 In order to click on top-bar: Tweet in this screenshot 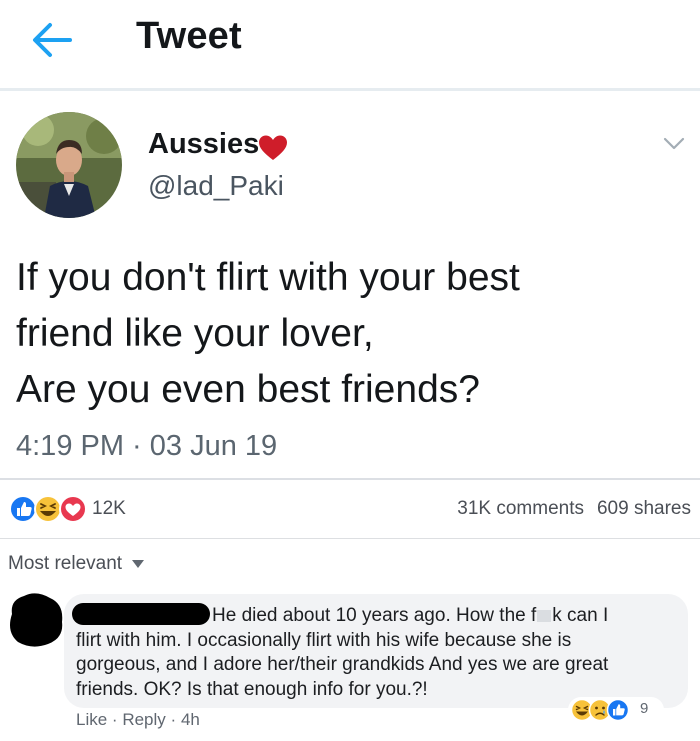, I will do `click(350, 45)`.